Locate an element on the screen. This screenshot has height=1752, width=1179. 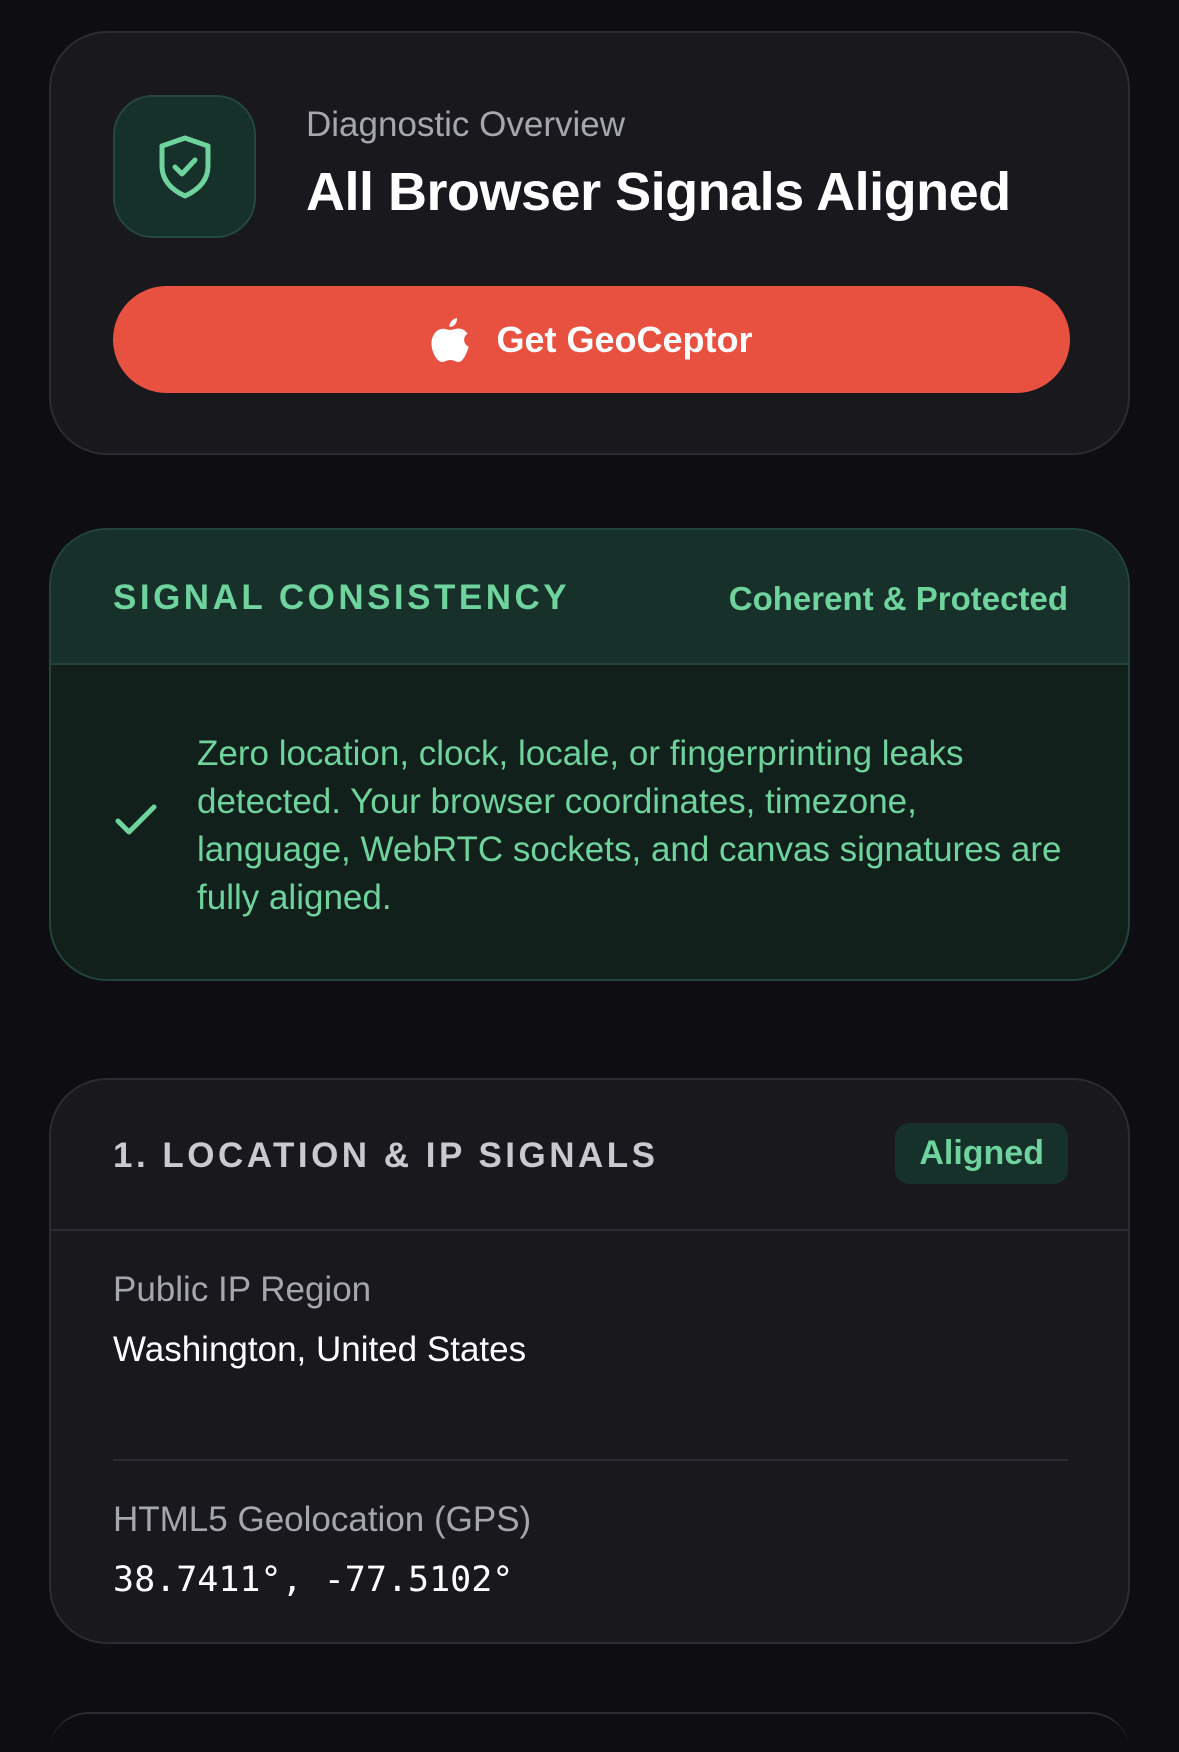
public-ip-region-value: Washington, United States is located at coordinates (320, 1349).